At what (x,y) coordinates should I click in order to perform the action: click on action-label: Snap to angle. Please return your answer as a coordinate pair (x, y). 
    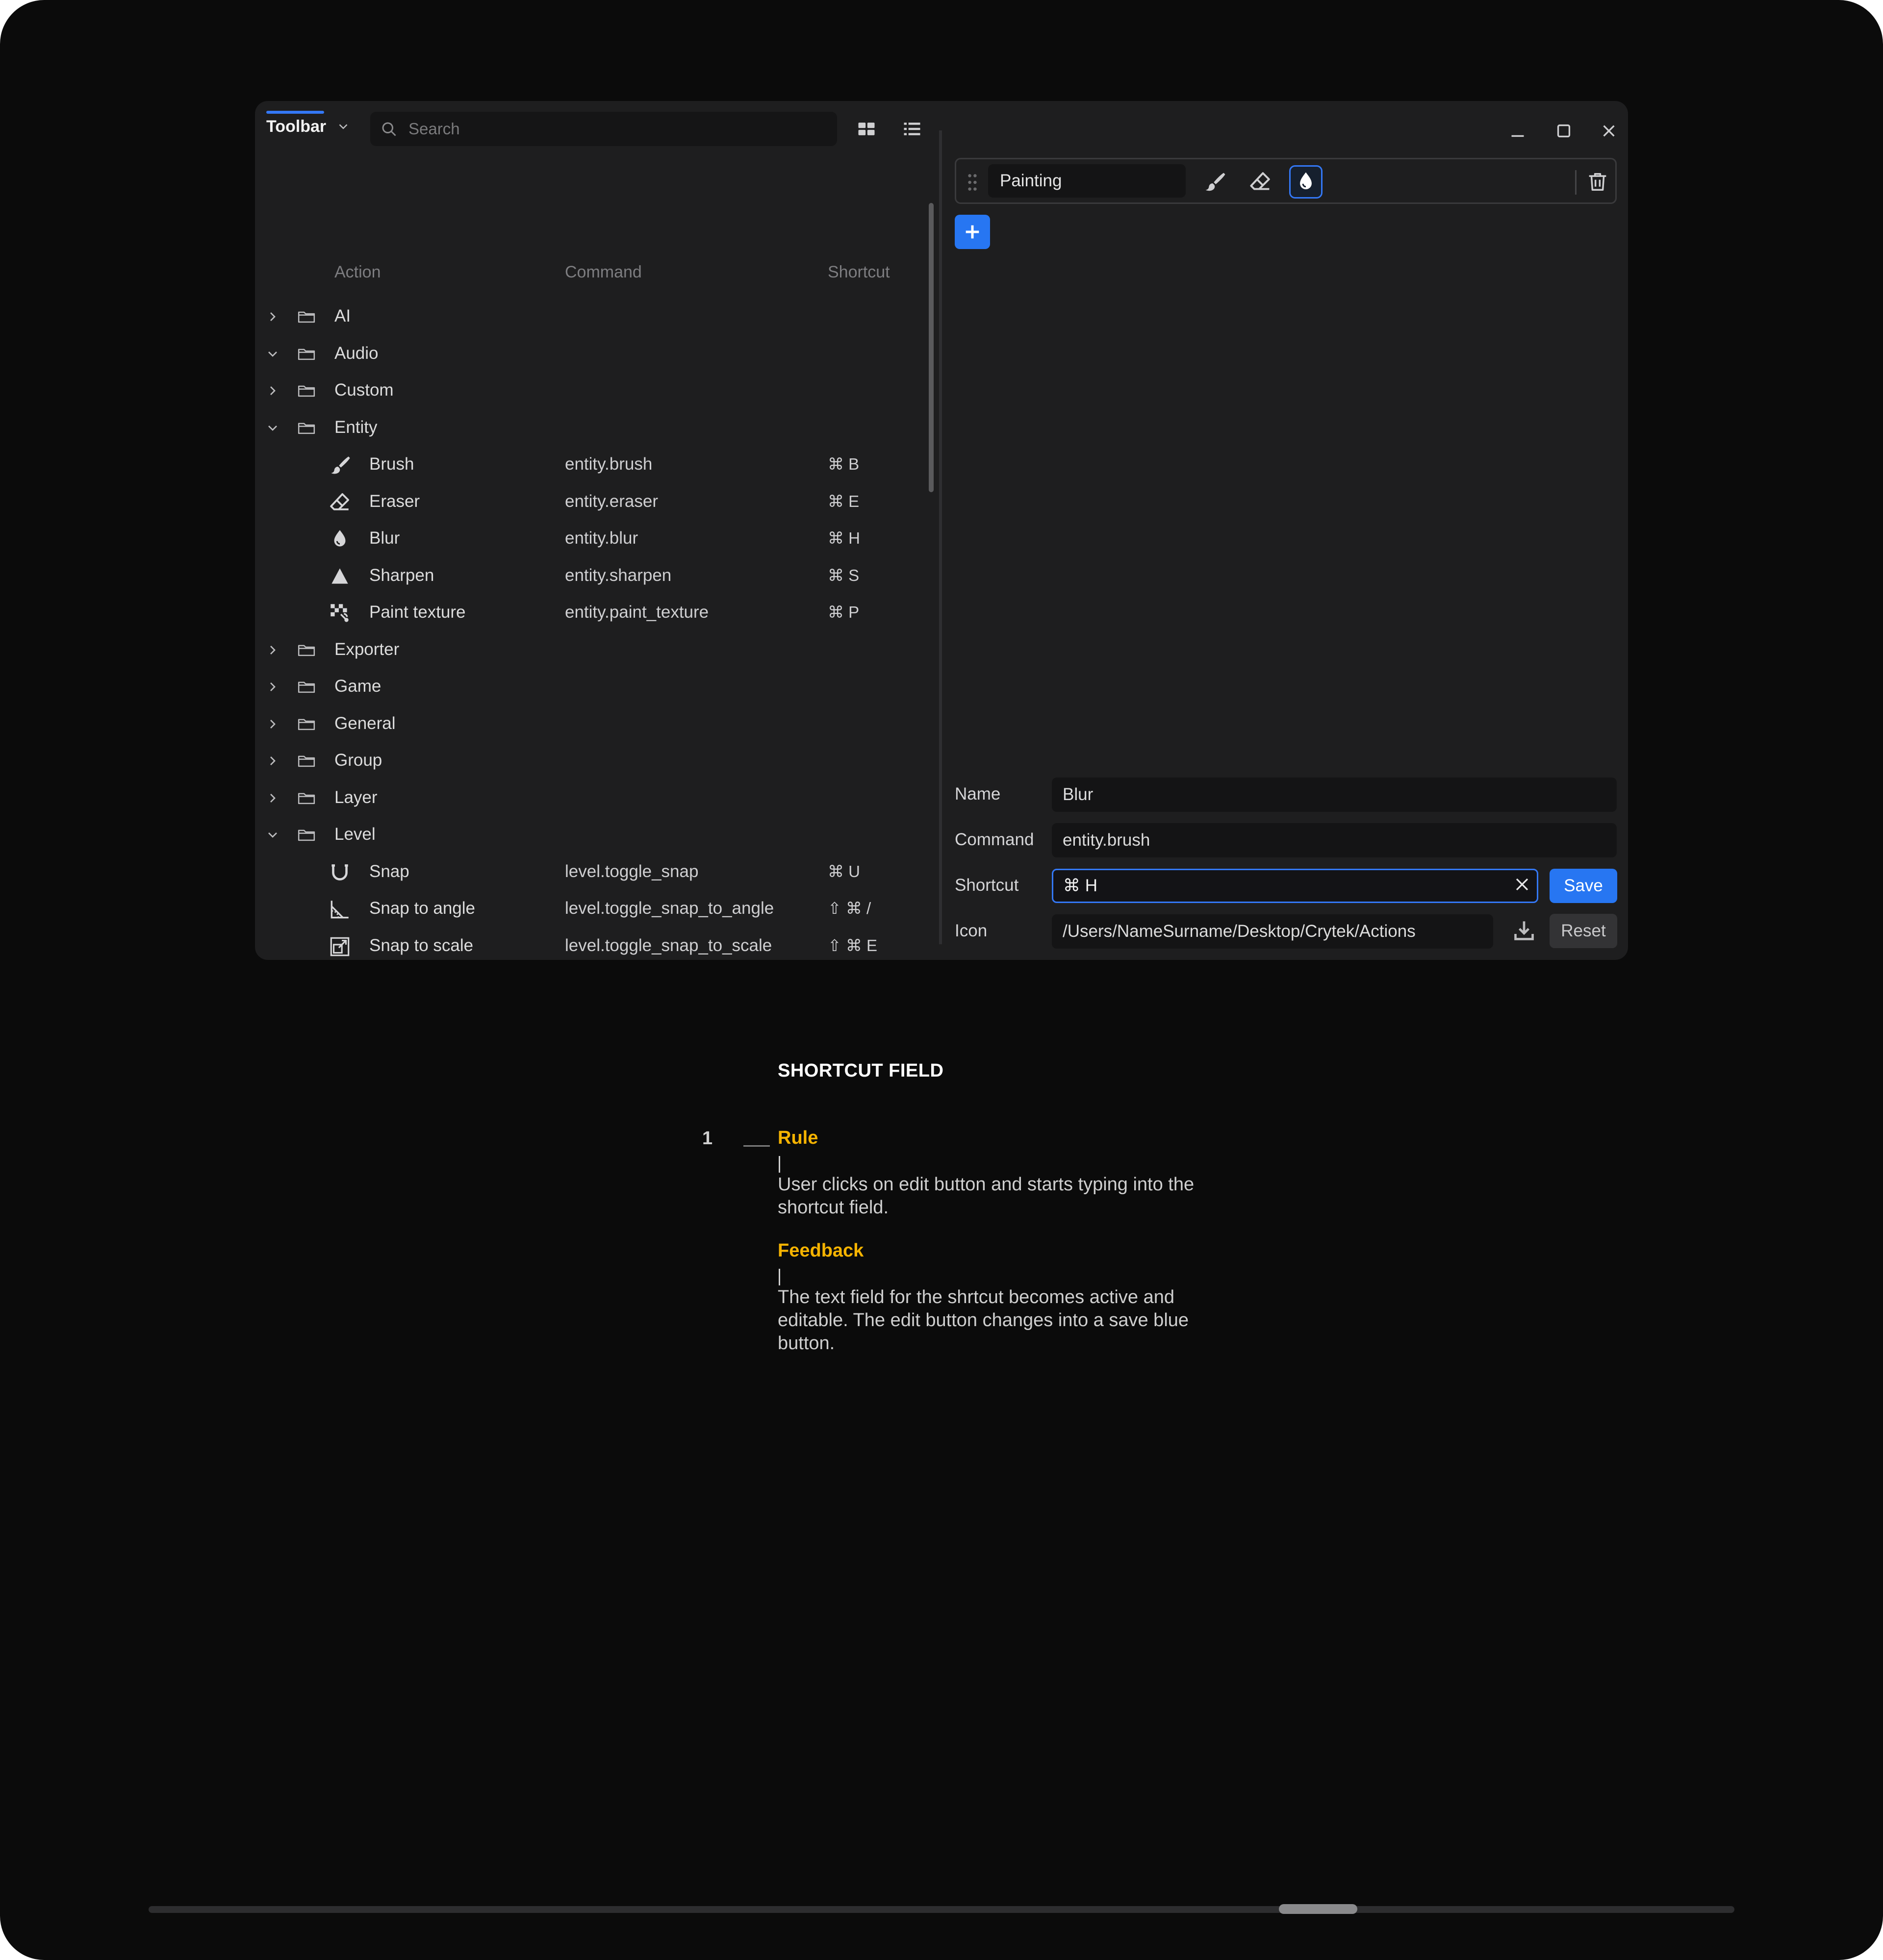
    Looking at the image, I should click on (422, 908).